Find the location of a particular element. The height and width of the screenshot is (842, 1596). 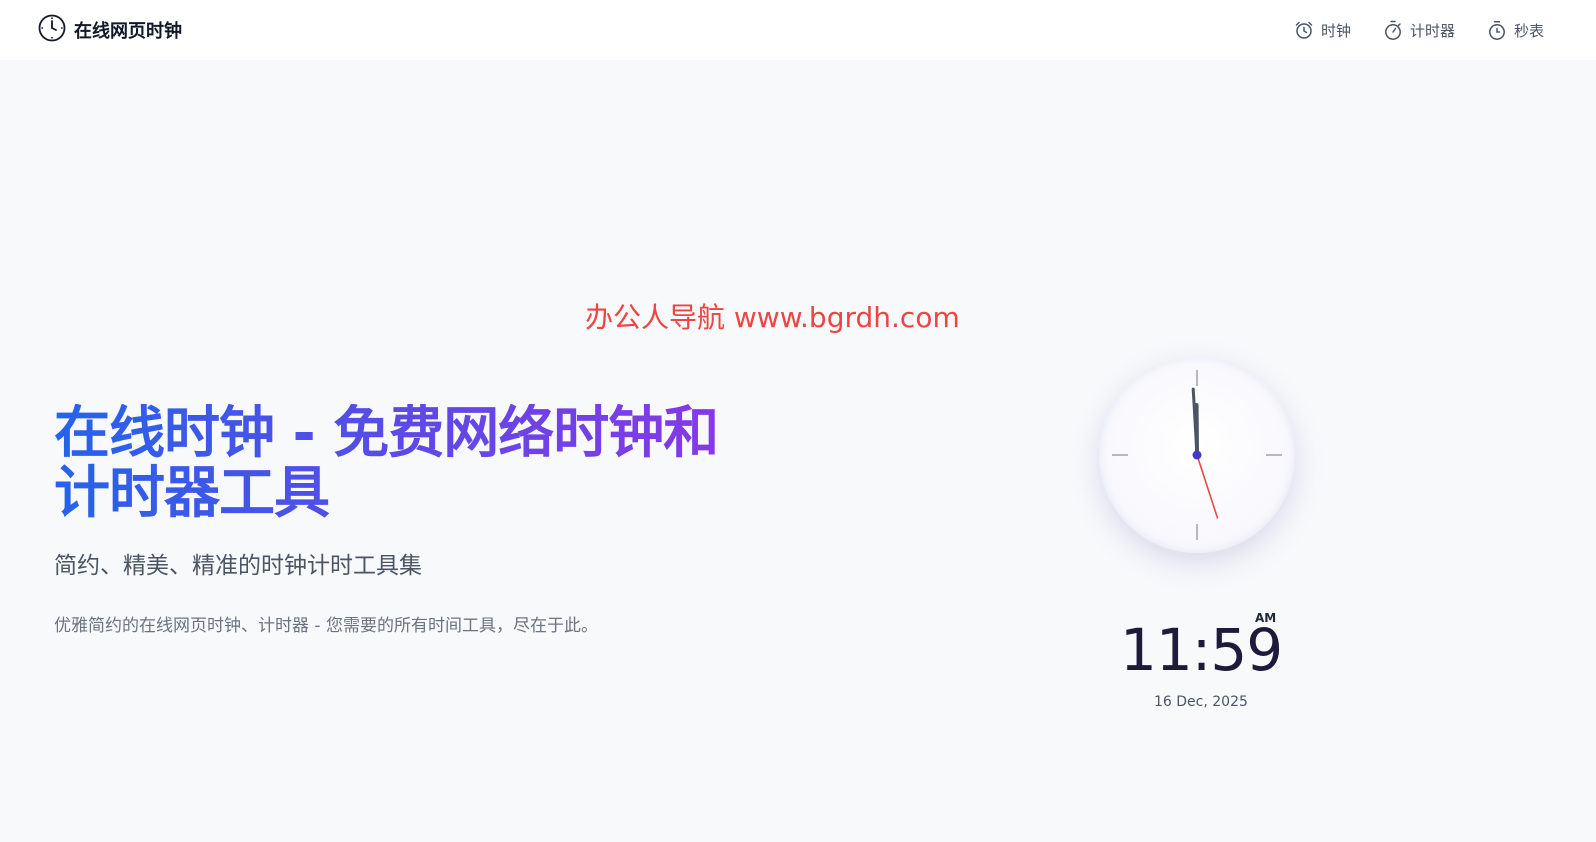

nav-item-clock: 时钟 is located at coordinates (1322, 30).